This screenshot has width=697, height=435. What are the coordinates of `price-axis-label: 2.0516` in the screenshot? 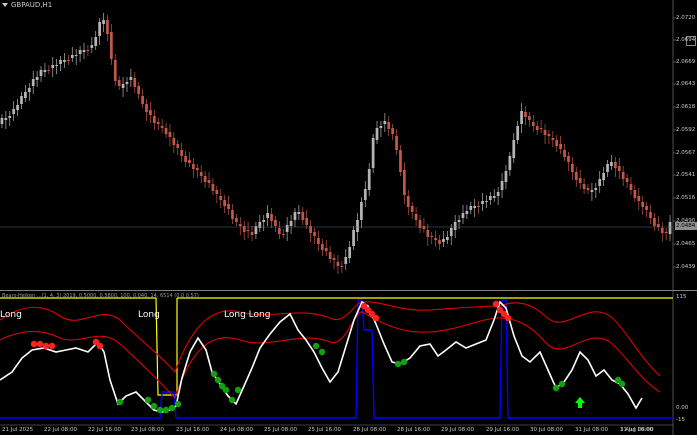 It's located at (686, 198).